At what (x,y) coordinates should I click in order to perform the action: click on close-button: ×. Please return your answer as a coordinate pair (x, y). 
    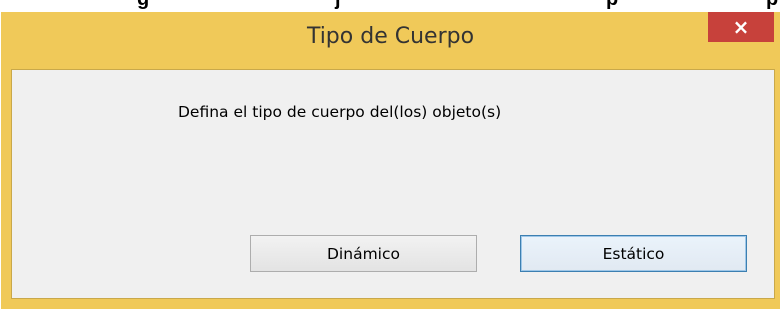
    Looking at the image, I should click on (741, 27).